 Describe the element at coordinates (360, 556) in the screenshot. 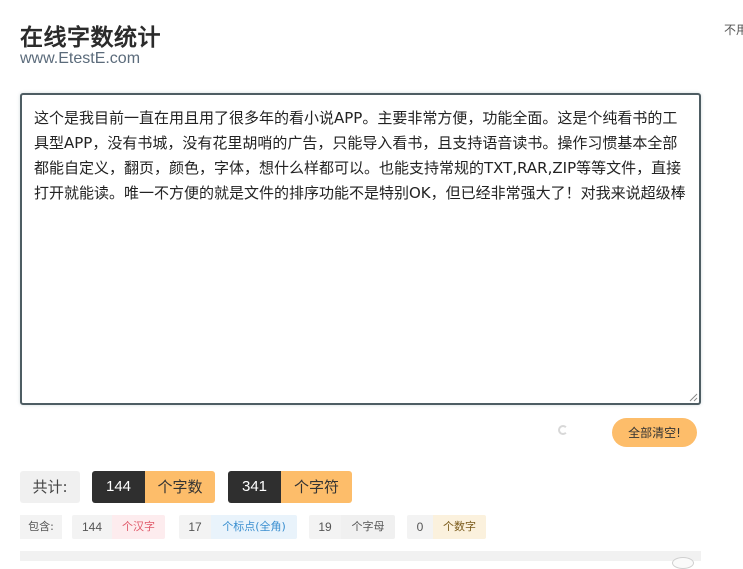

I see `bottom-panel` at that location.